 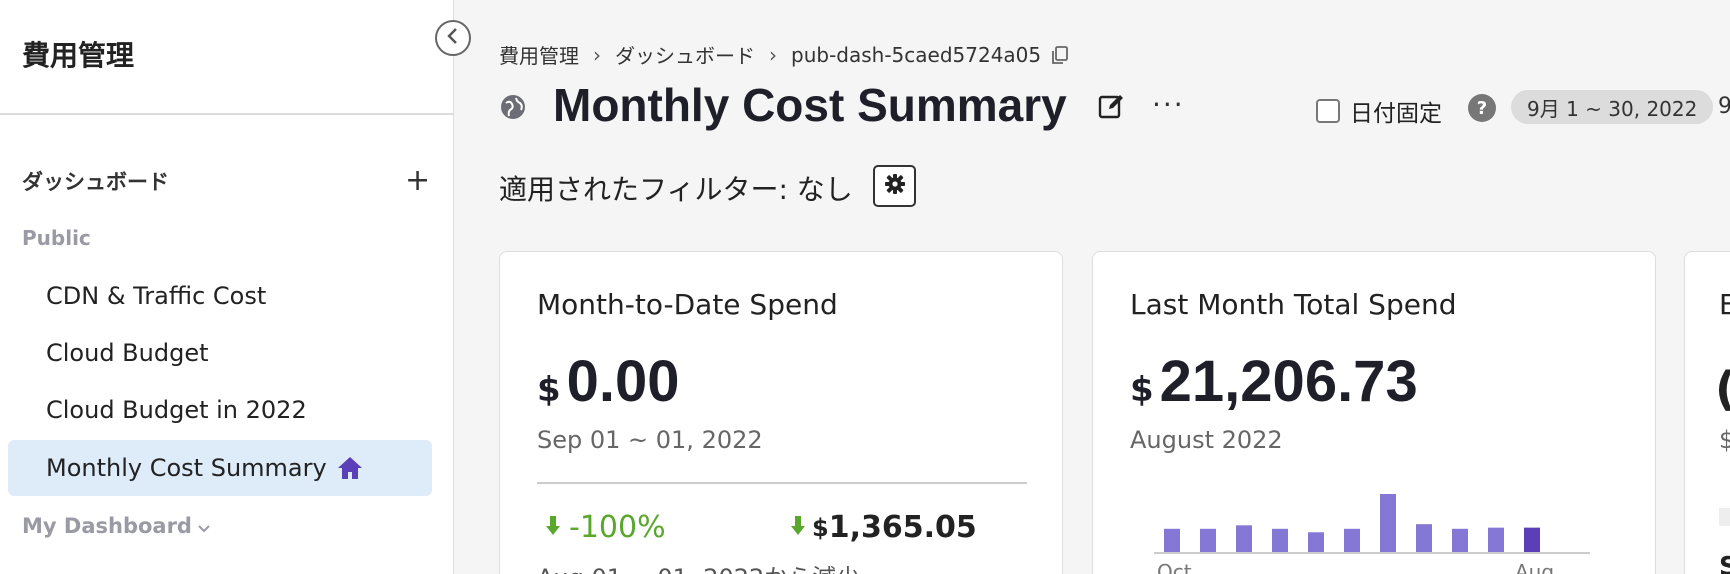 I want to click on date-range-badge: 9月 1 ~ 30, 2022, so click(x=1612, y=107).